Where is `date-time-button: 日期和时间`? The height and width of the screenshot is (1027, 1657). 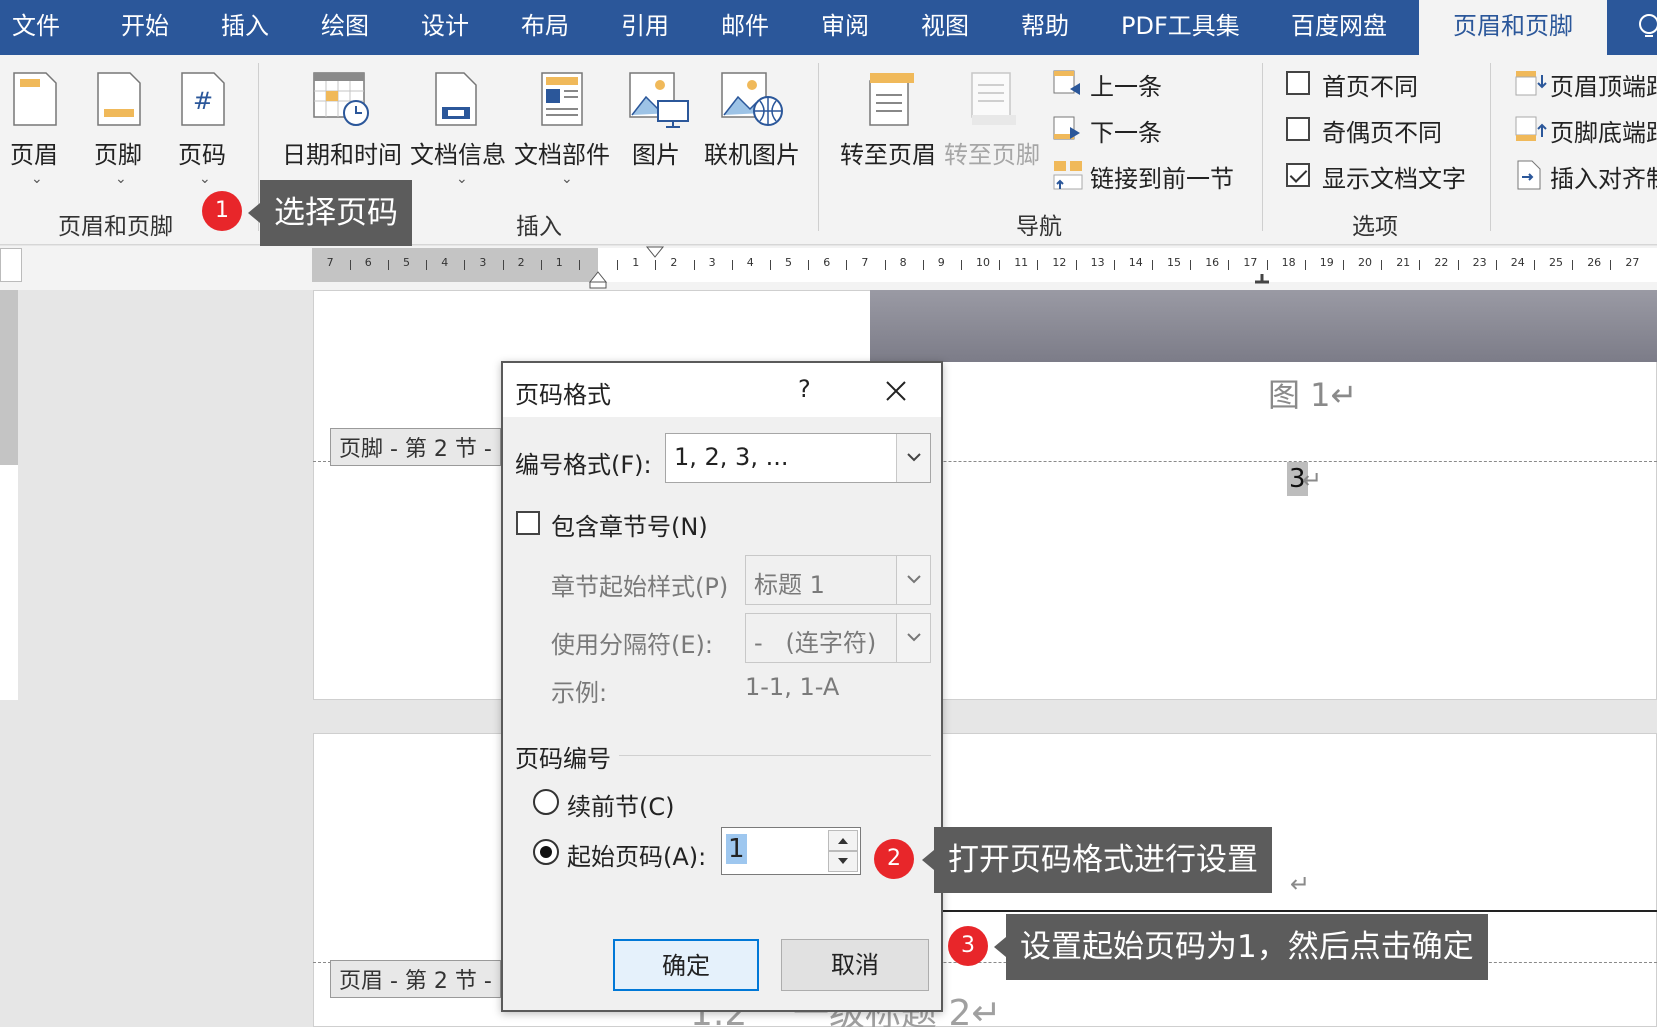 date-time-button: 日期和时间 is located at coordinates (342, 152).